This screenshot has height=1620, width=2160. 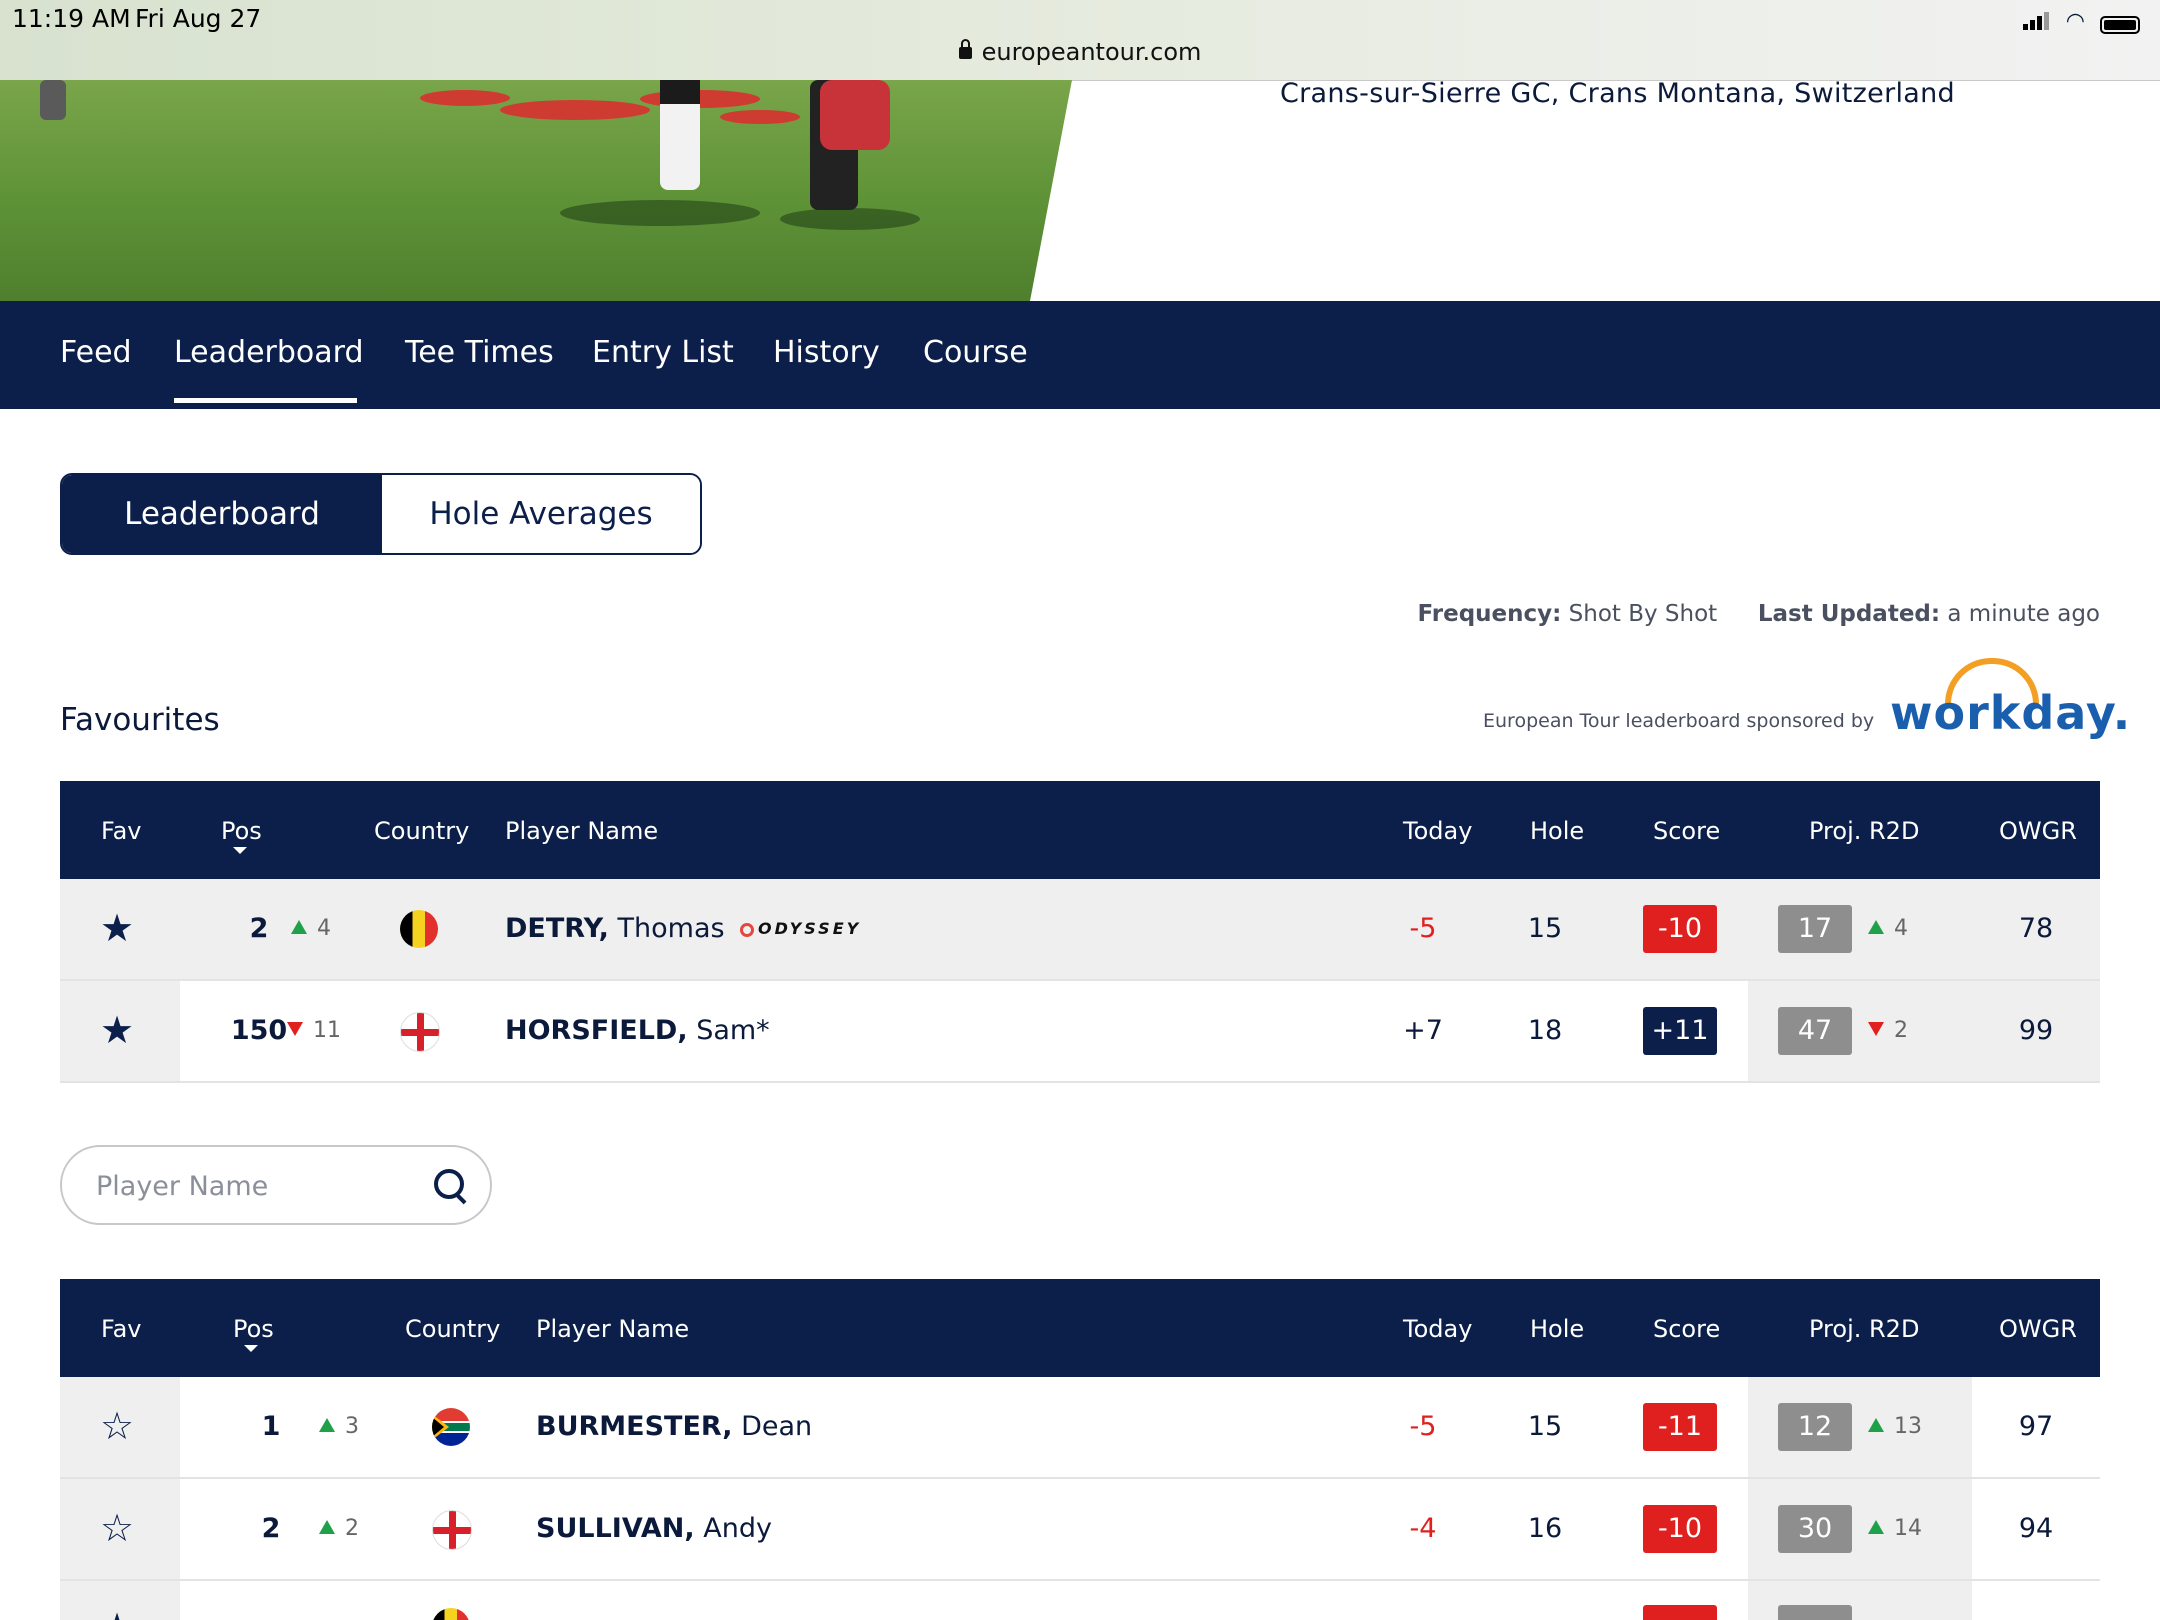 What do you see at coordinates (1860, 1427) in the screenshot?
I see `proj-cell: 12 13` at bounding box center [1860, 1427].